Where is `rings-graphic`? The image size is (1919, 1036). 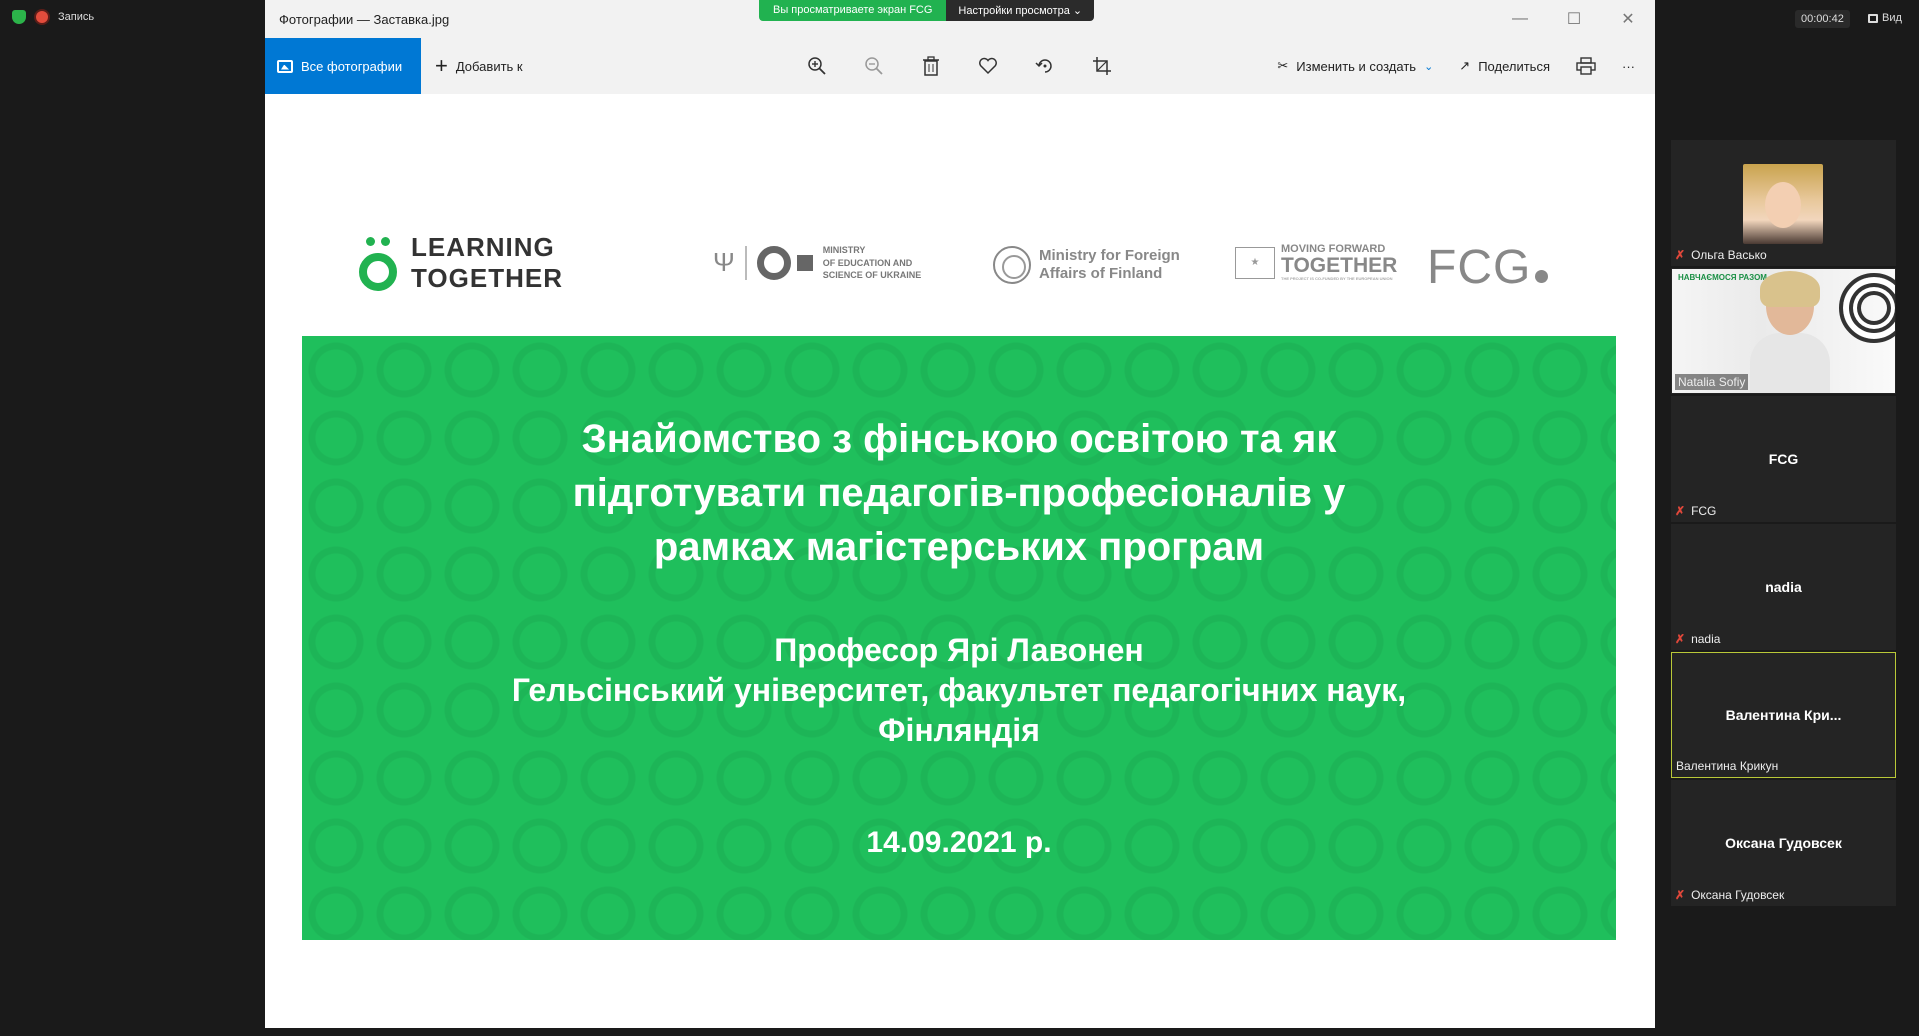 rings-graphic is located at coordinates (1867, 308).